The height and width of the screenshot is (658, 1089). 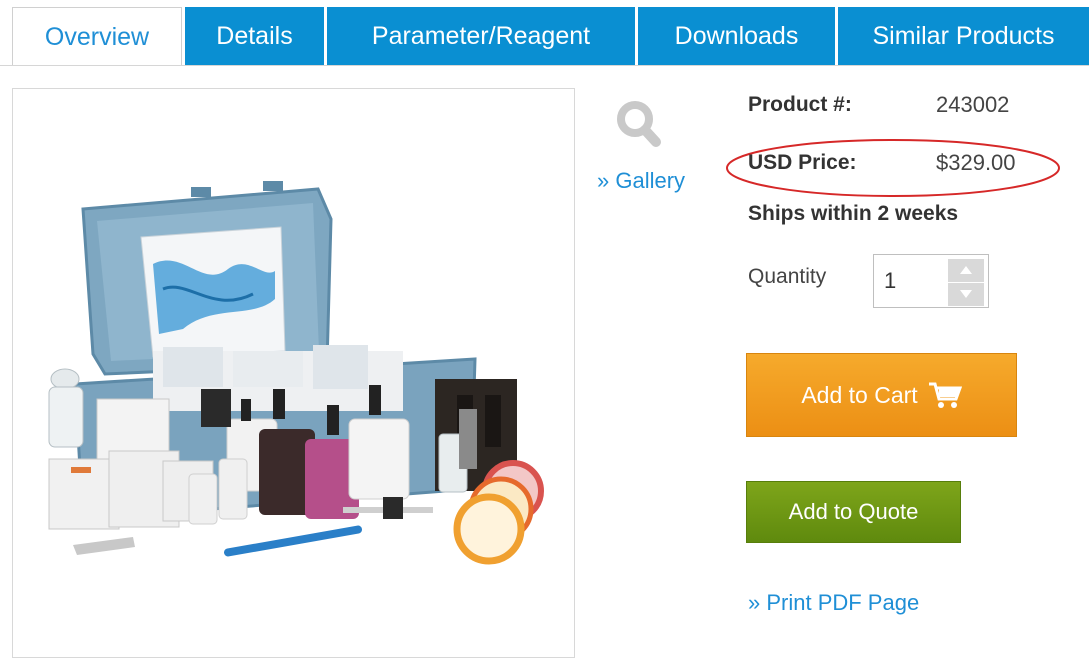 What do you see at coordinates (97, 36) in the screenshot?
I see `tab-overview: Overview` at bounding box center [97, 36].